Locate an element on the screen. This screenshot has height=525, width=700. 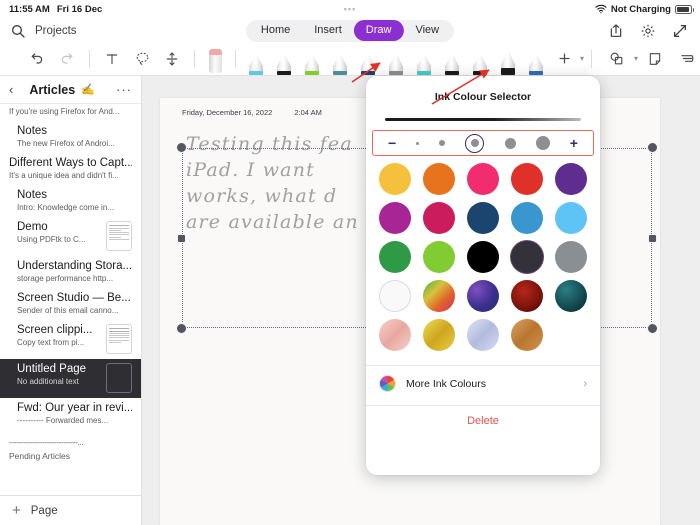
pen-marker-black is located at coordinates (508, 58).